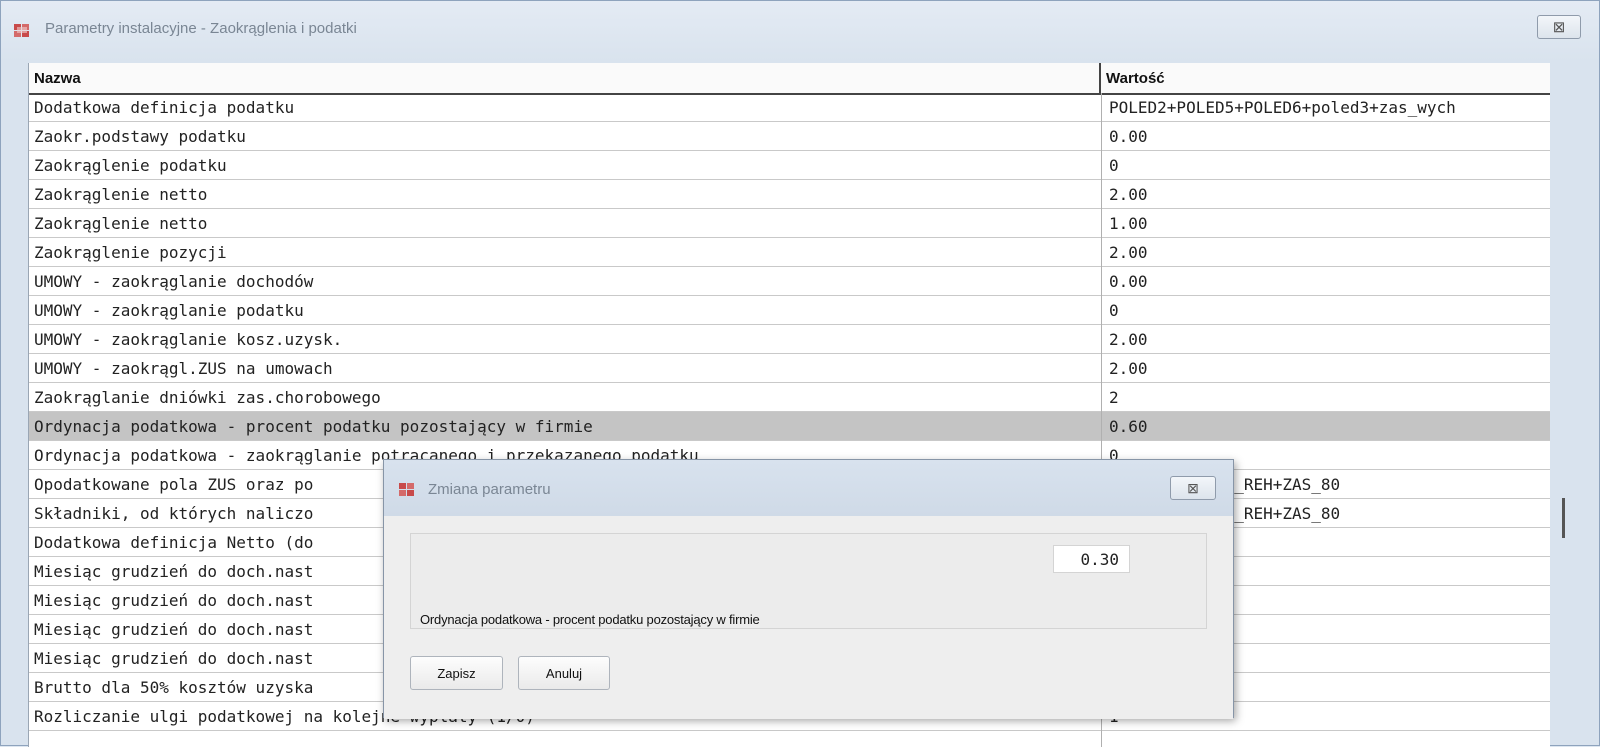 The image size is (1600, 747). Describe the element at coordinates (130, 165) in the screenshot. I see `row-name-cell: Zaokrąglenie podatku` at that location.